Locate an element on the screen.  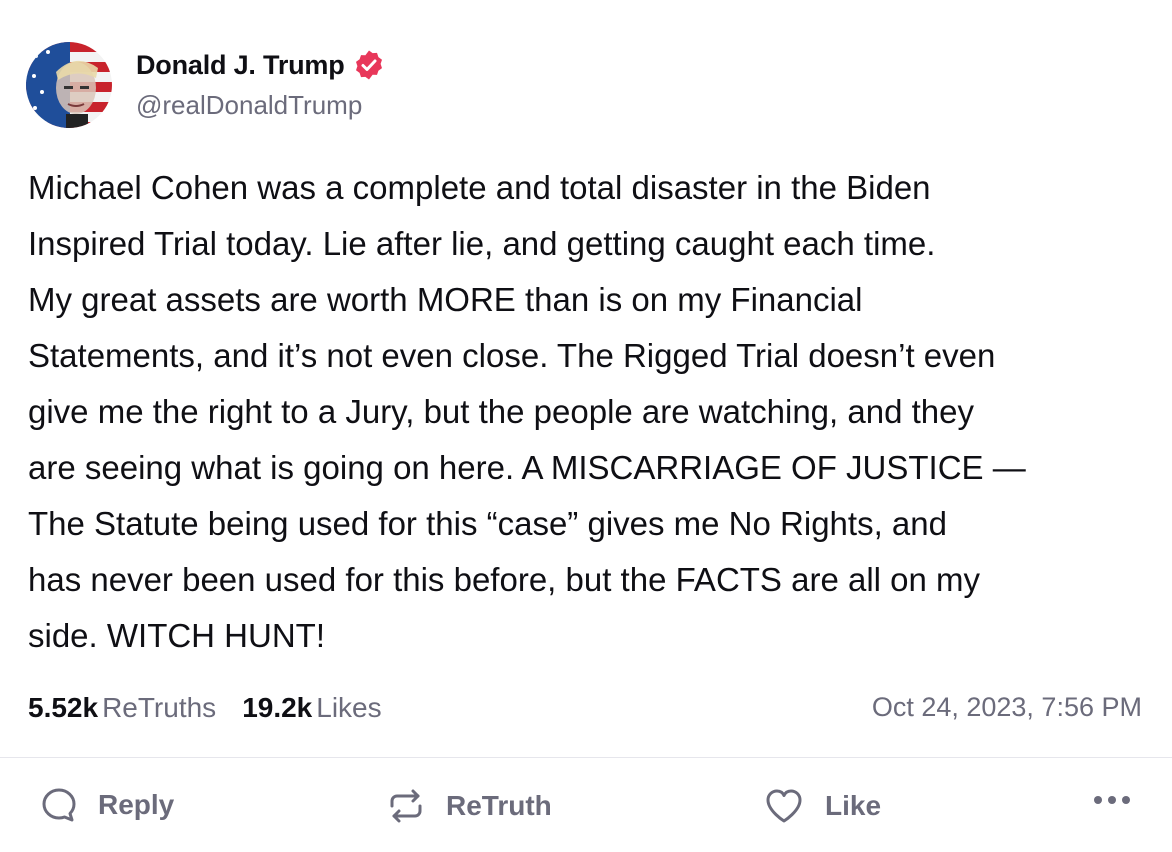
verified-badge-icon is located at coordinates (369, 65).